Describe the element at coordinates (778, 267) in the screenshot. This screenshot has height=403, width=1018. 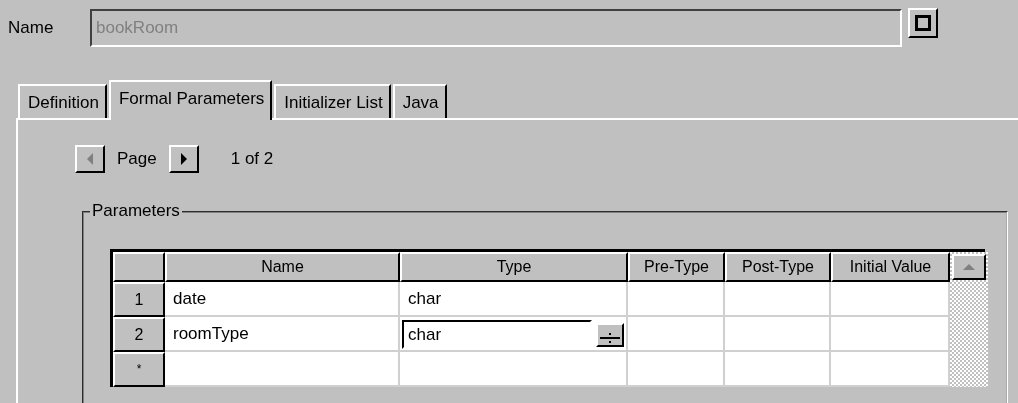
I see `column-header: Post-Type` at that location.